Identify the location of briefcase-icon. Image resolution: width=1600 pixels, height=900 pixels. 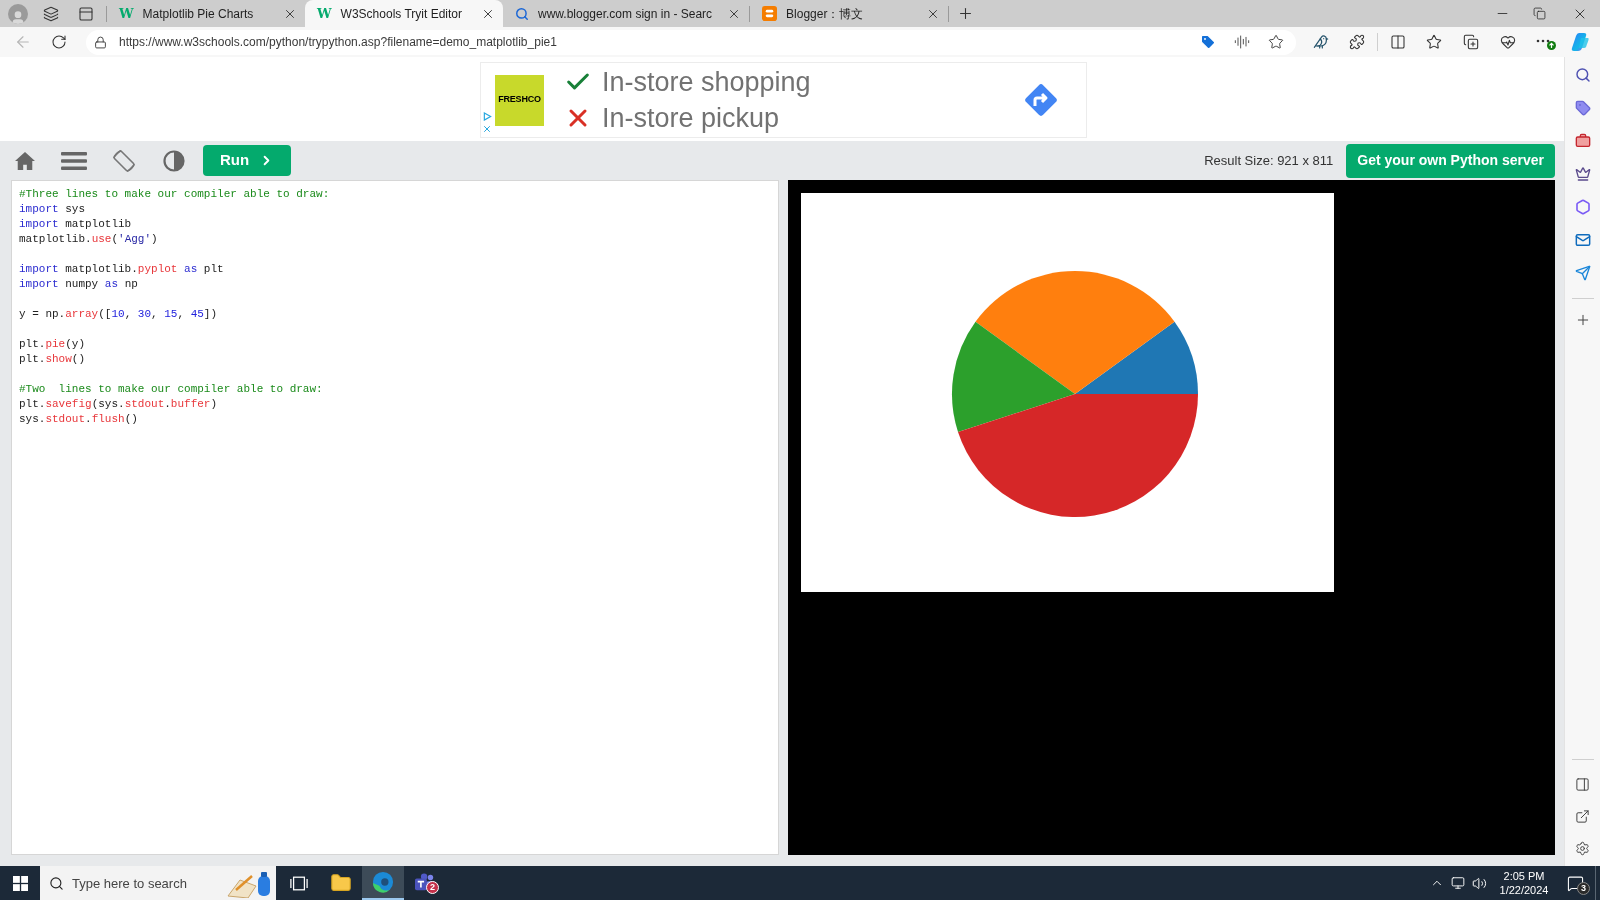
(1582, 141).